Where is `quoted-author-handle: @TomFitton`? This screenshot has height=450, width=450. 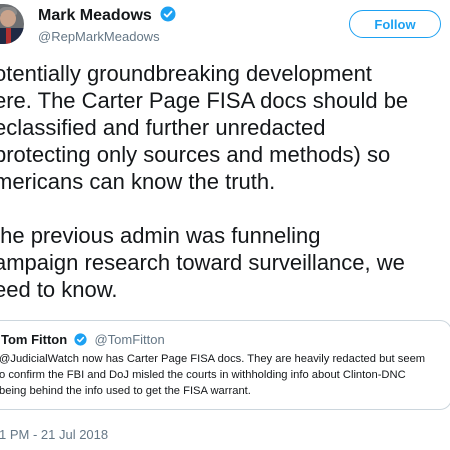 quoted-author-handle: @TomFitton is located at coordinates (129, 339).